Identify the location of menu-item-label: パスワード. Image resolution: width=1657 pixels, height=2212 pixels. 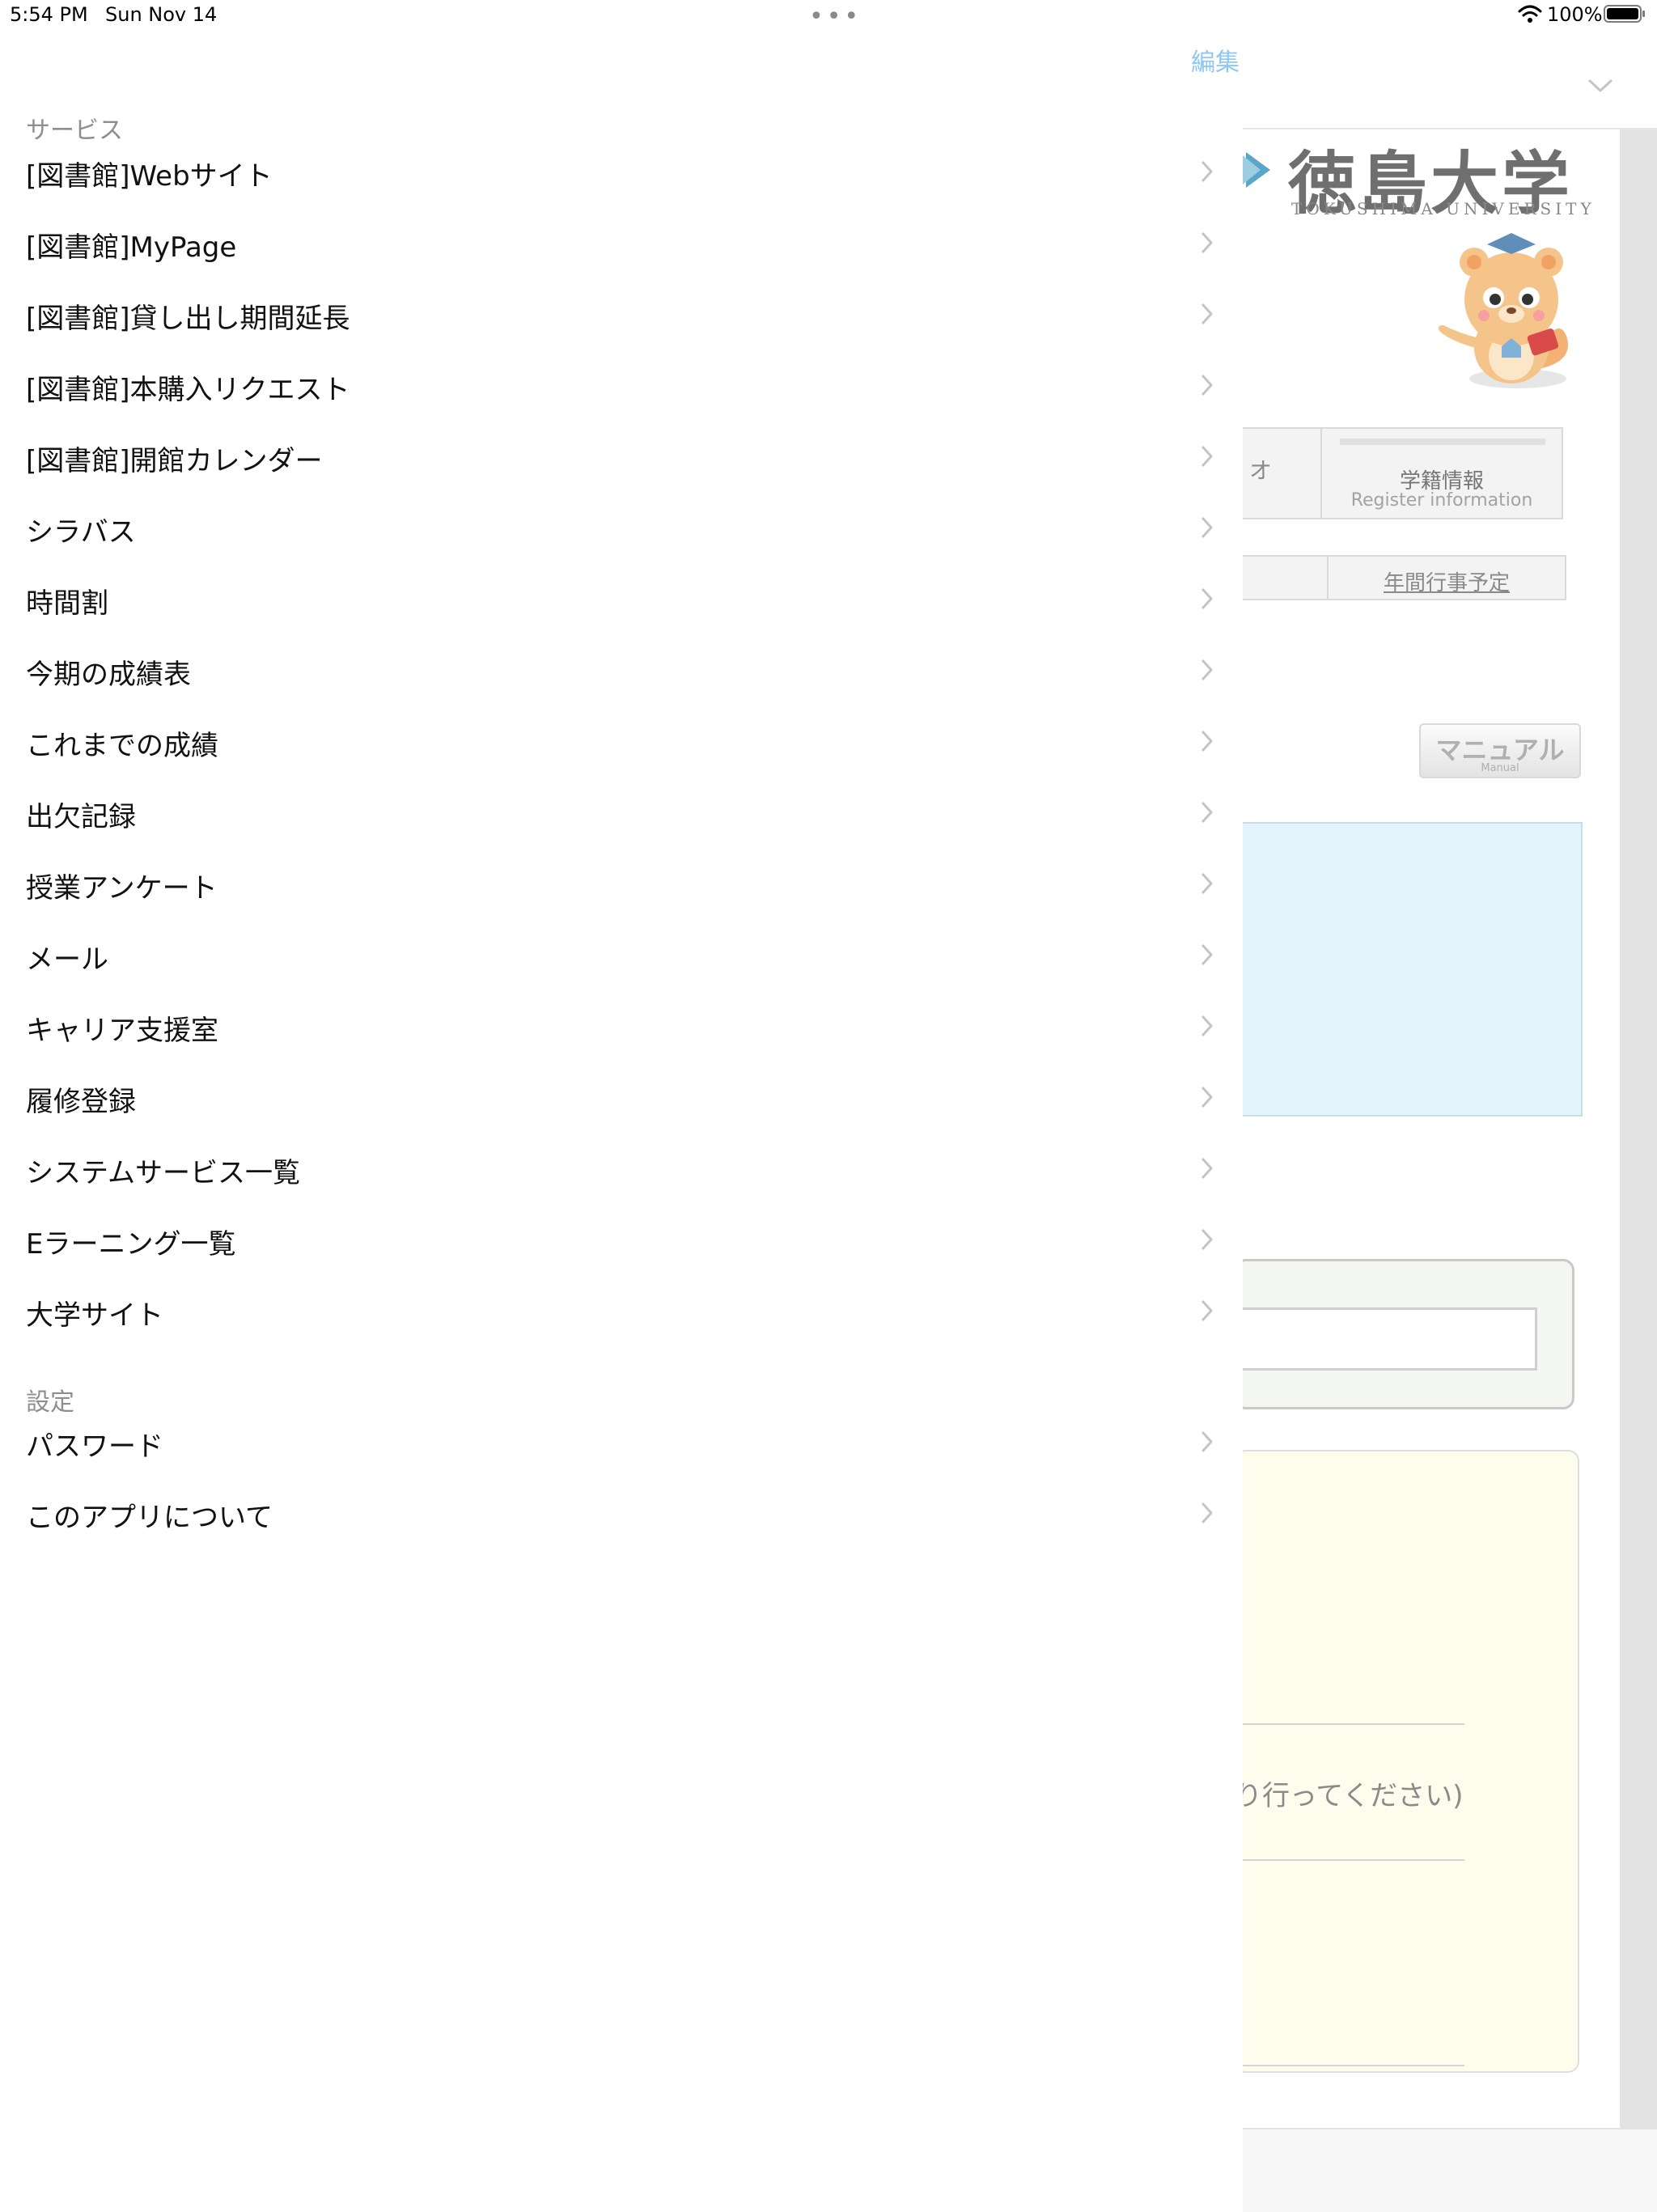
(94, 1446).